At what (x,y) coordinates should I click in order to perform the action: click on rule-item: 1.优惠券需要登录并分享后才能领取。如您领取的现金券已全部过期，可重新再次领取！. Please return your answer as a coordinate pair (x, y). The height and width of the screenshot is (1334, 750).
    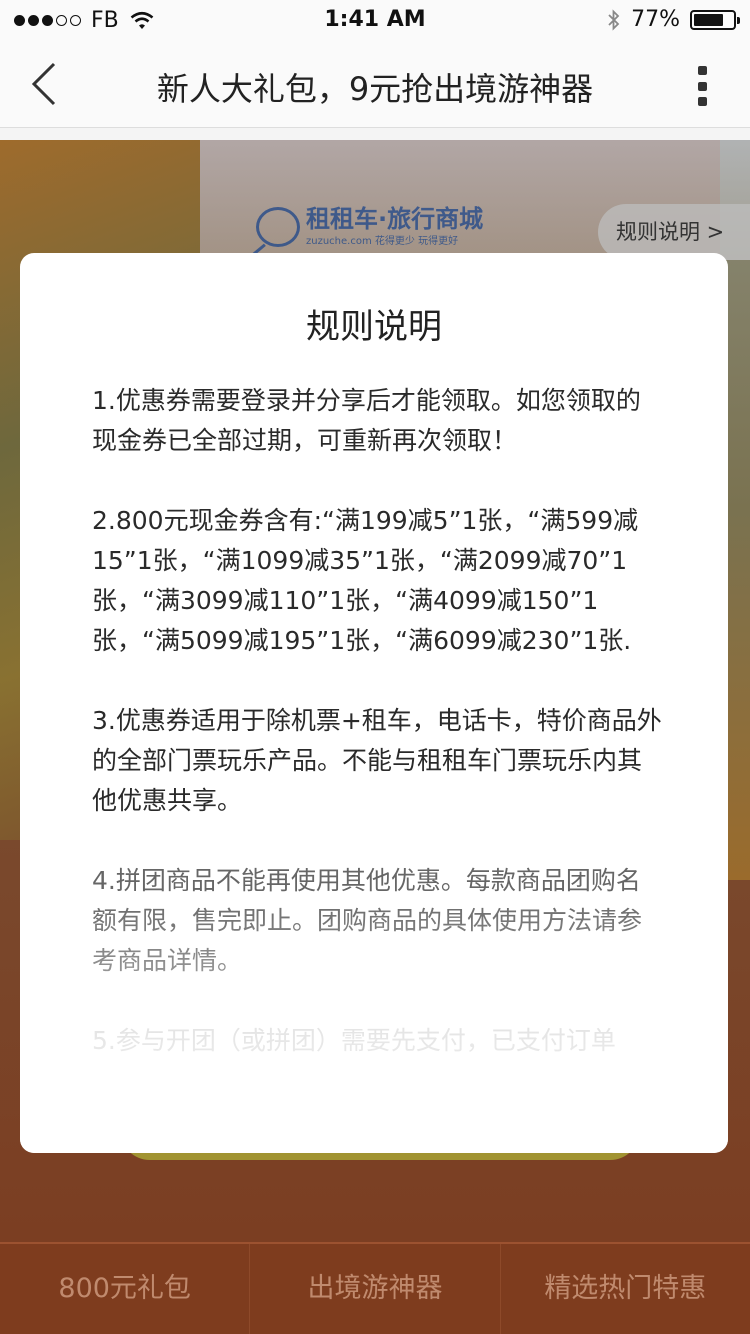
    Looking at the image, I should click on (366, 420).